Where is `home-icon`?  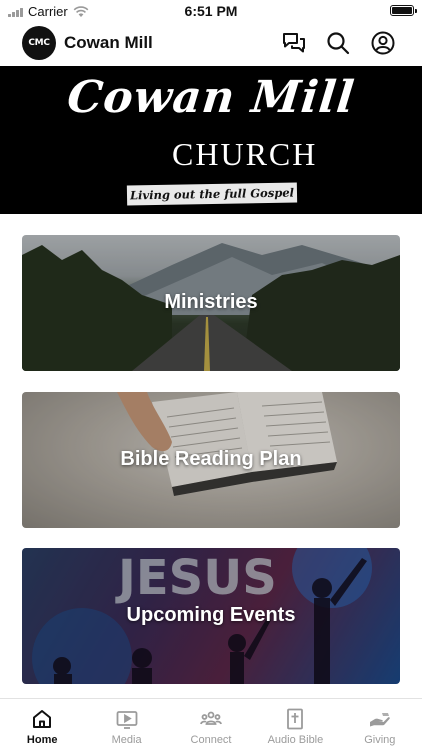
home-icon is located at coordinates (42, 719).